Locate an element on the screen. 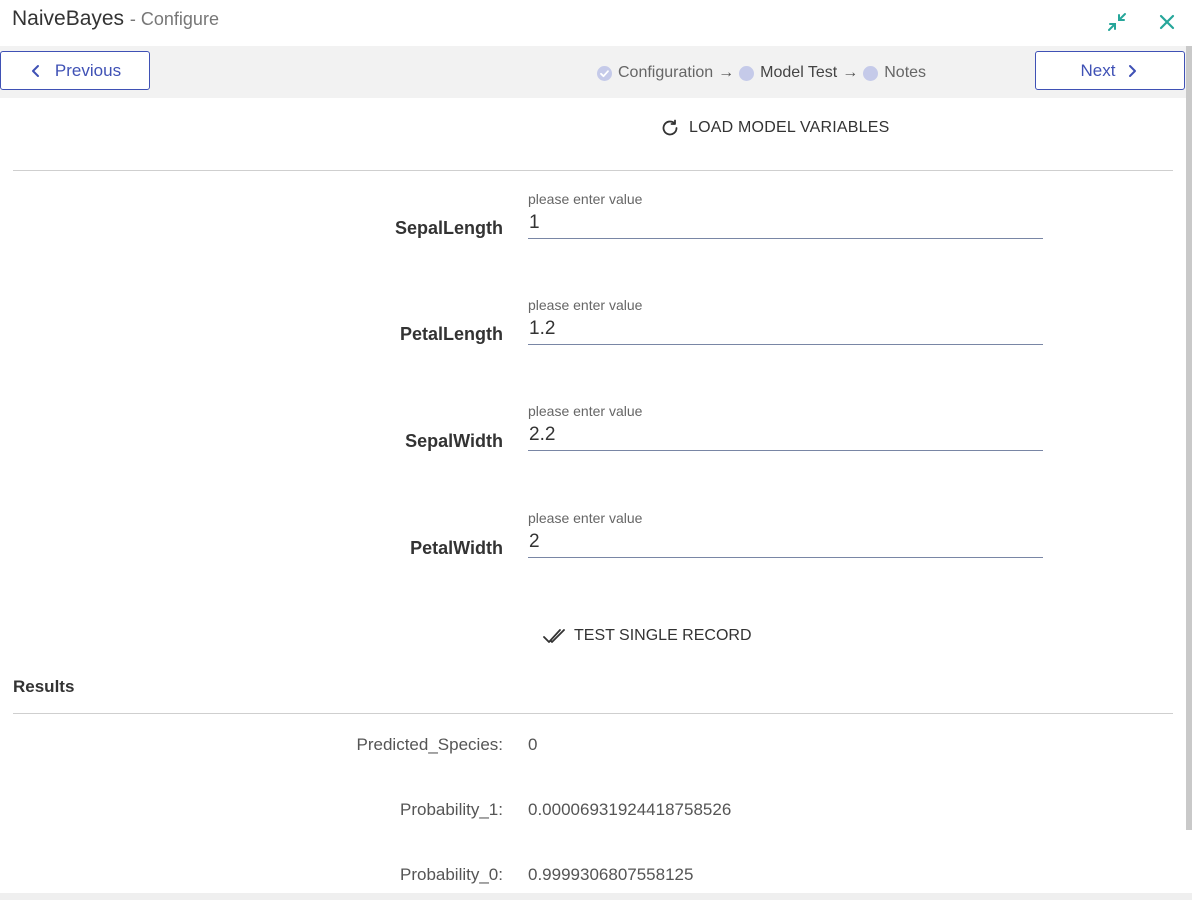  field-label: SepalWidth is located at coordinates (454, 441).